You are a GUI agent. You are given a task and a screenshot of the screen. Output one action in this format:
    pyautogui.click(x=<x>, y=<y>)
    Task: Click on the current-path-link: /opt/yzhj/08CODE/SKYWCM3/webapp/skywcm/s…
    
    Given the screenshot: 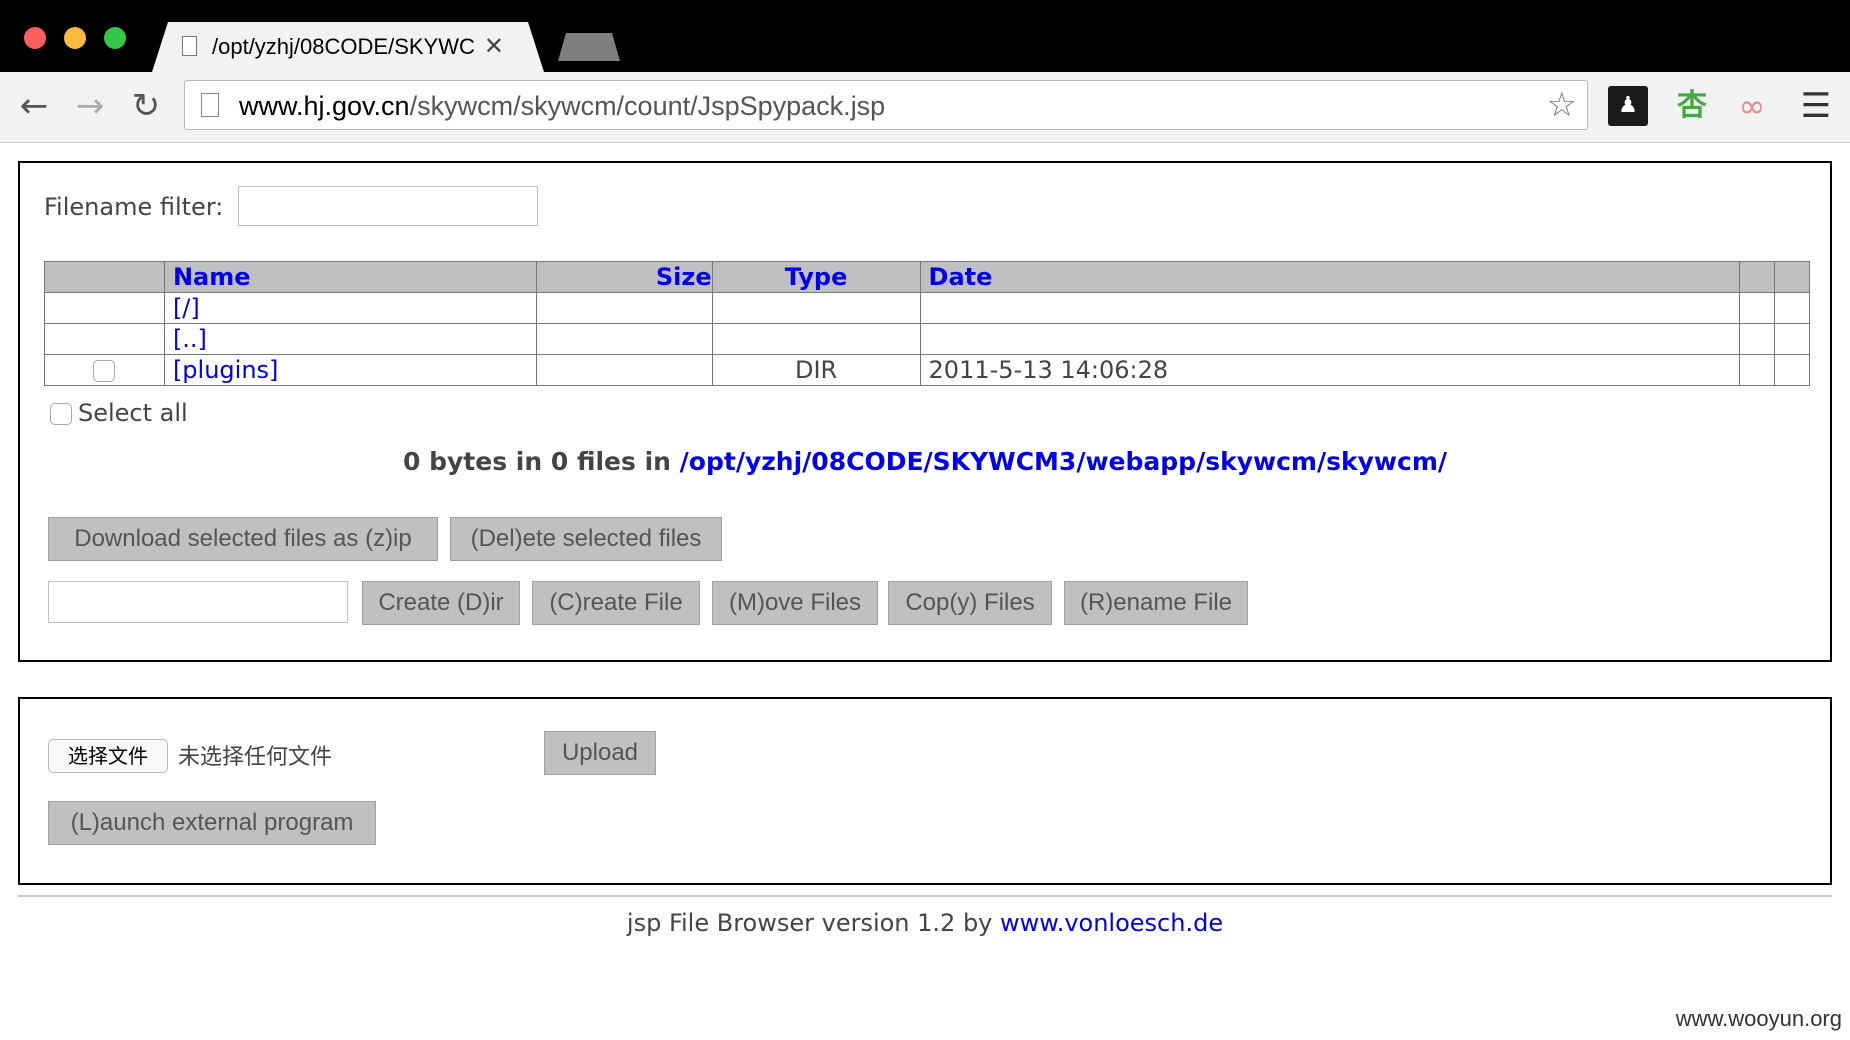 What is the action you would take?
    pyautogui.click(x=1063, y=461)
    